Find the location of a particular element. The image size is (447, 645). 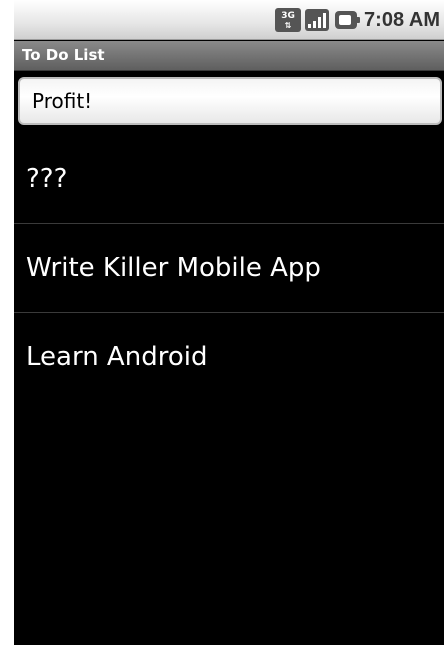

list-item-label: Learn Android is located at coordinates (117, 357).